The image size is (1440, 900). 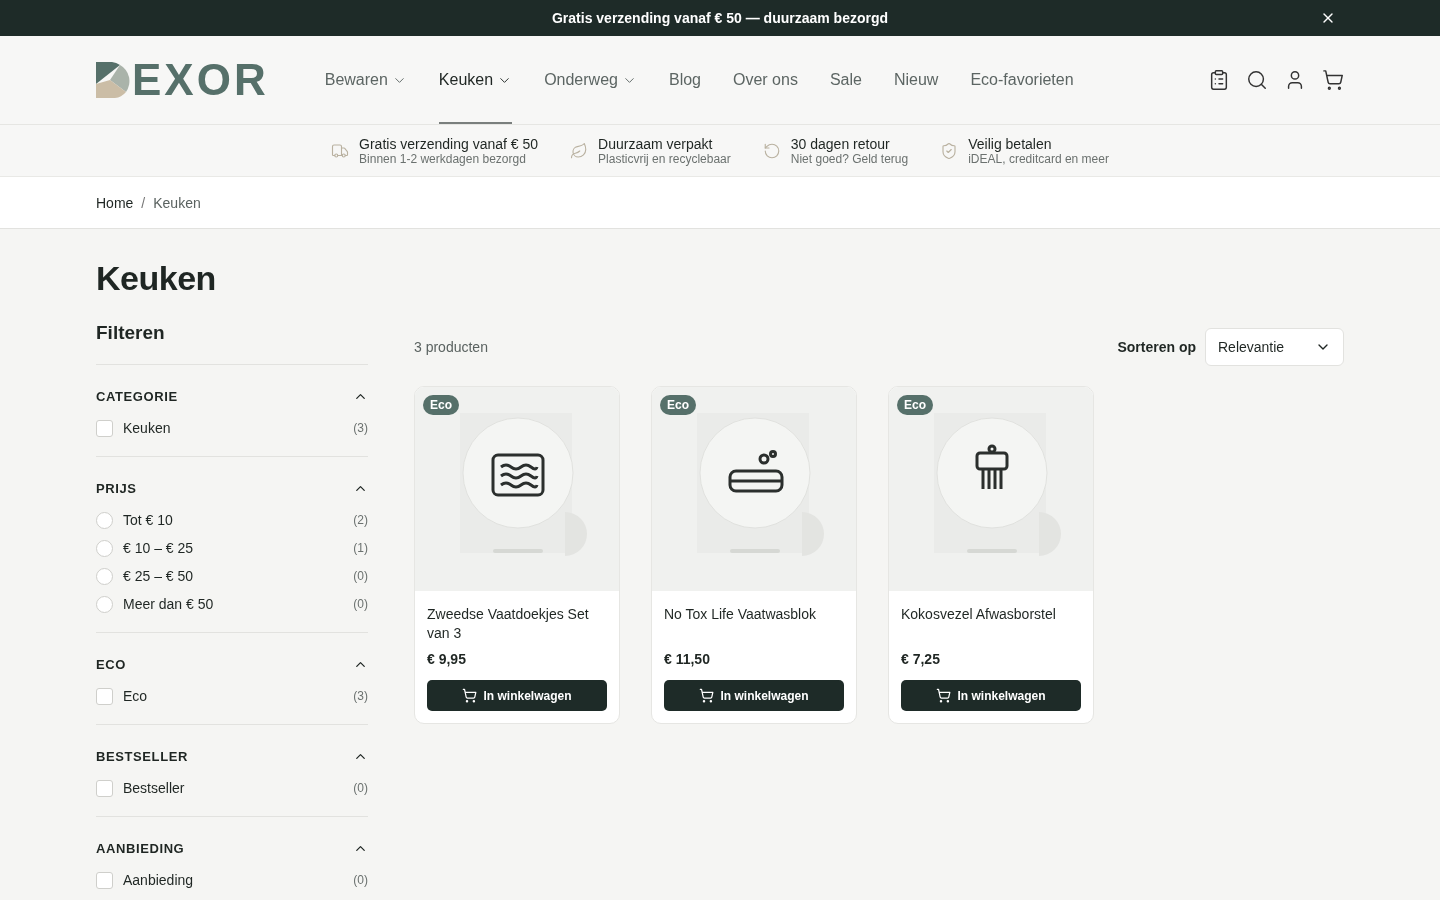 What do you see at coordinates (232, 488) in the screenshot?
I see `filter-group-header: PRIJS` at bounding box center [232, 488].